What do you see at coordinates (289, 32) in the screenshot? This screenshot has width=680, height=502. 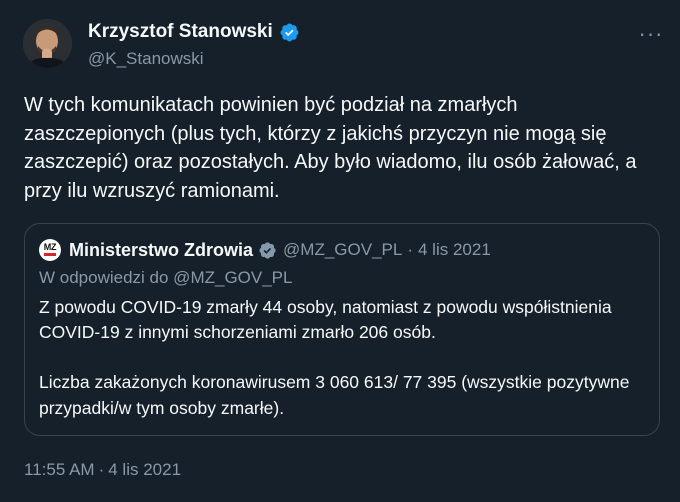 I see `verified-badge-icon` at bounding box center [289, 32].